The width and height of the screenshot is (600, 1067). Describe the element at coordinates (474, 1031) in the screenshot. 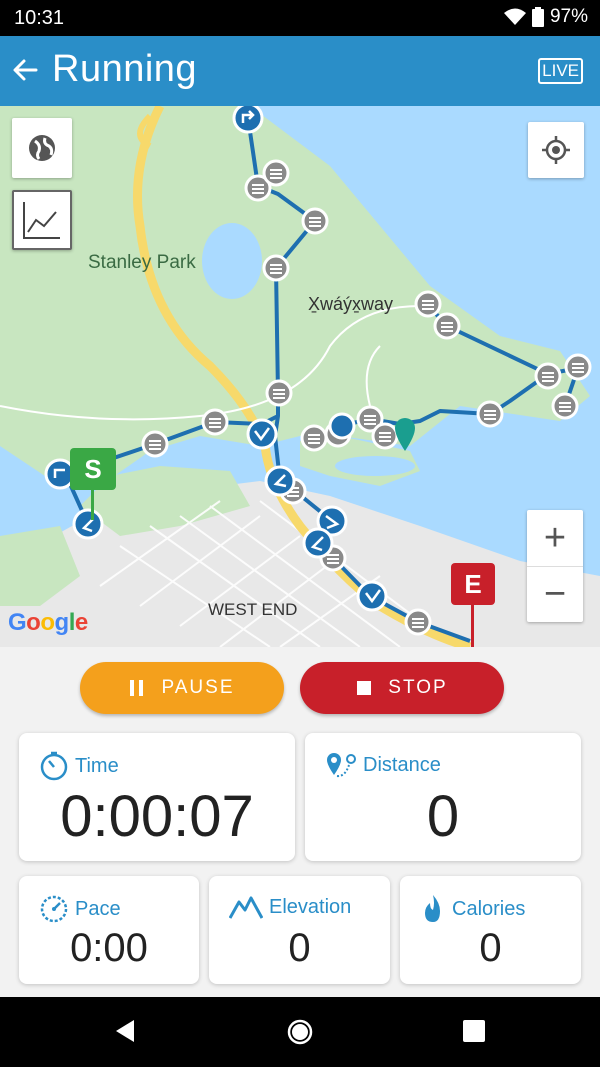

I see `recents-nav-icon` at that location.